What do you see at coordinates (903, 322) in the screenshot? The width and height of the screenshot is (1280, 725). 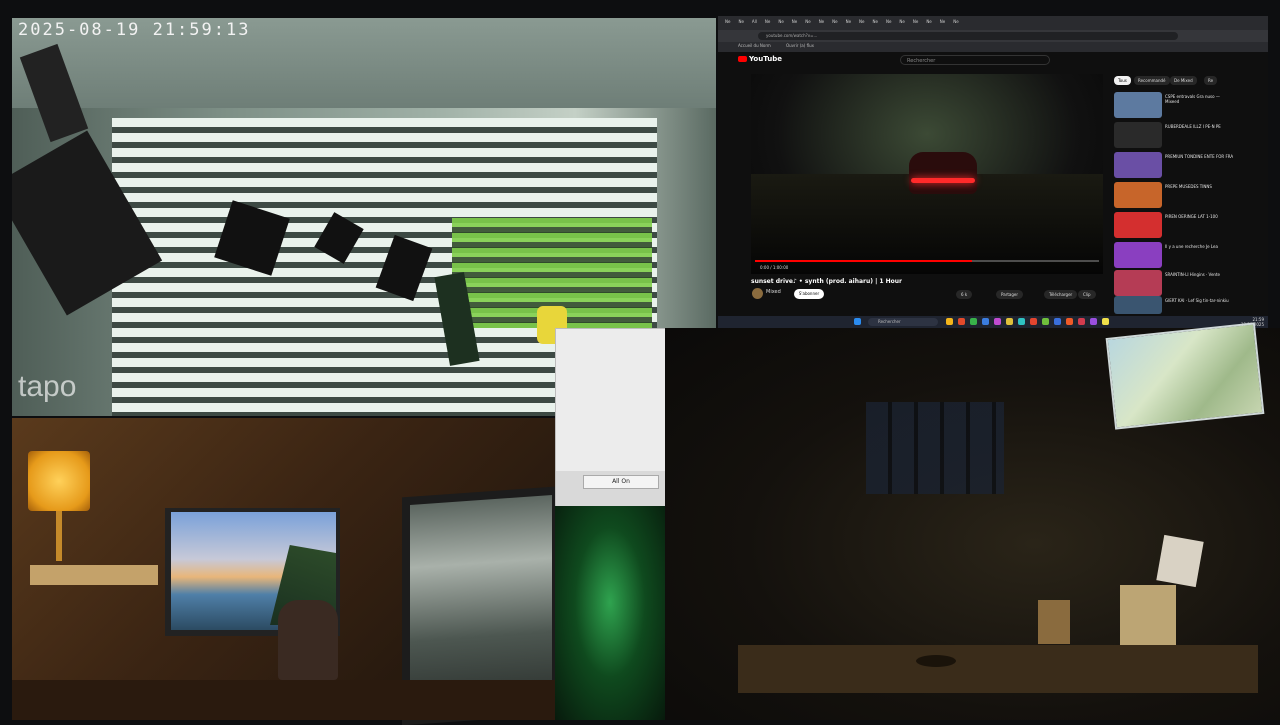 I see `taskbar-search: Rechercher` at bounding box center [903, 322].